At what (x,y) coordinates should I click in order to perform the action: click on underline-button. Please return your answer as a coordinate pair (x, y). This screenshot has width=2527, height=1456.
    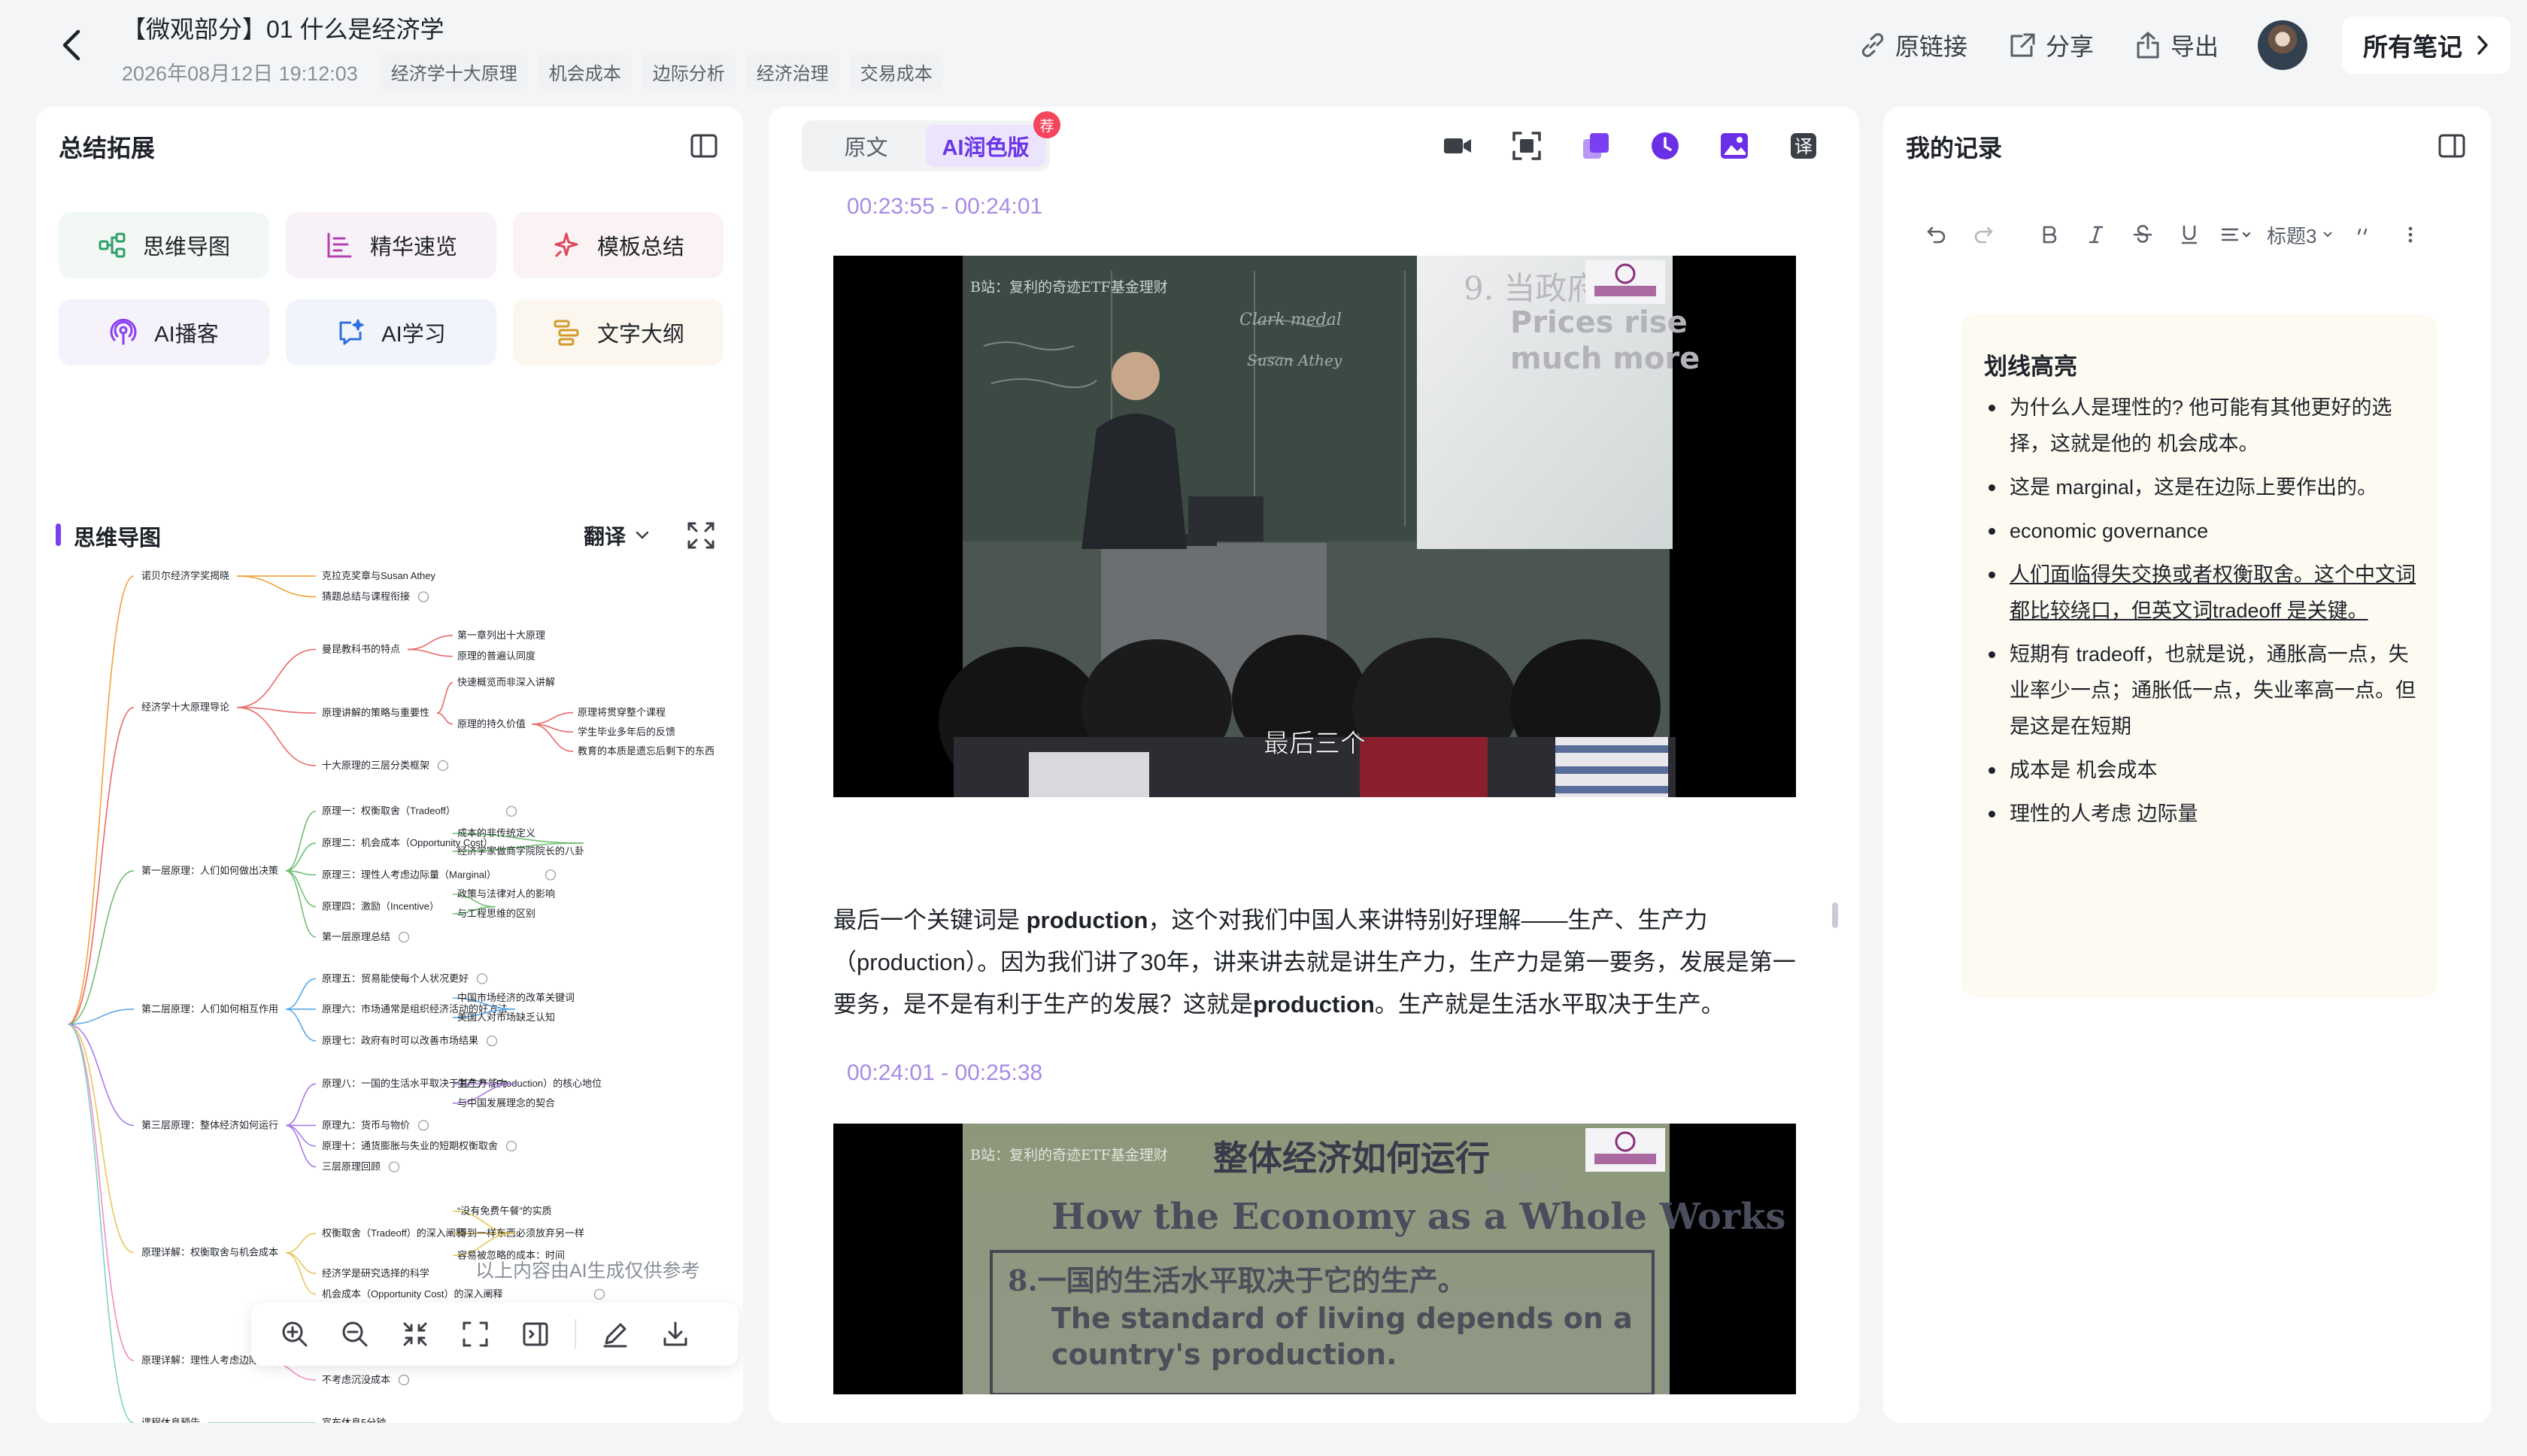
    Looking at the image, I should click on (2189, 235).